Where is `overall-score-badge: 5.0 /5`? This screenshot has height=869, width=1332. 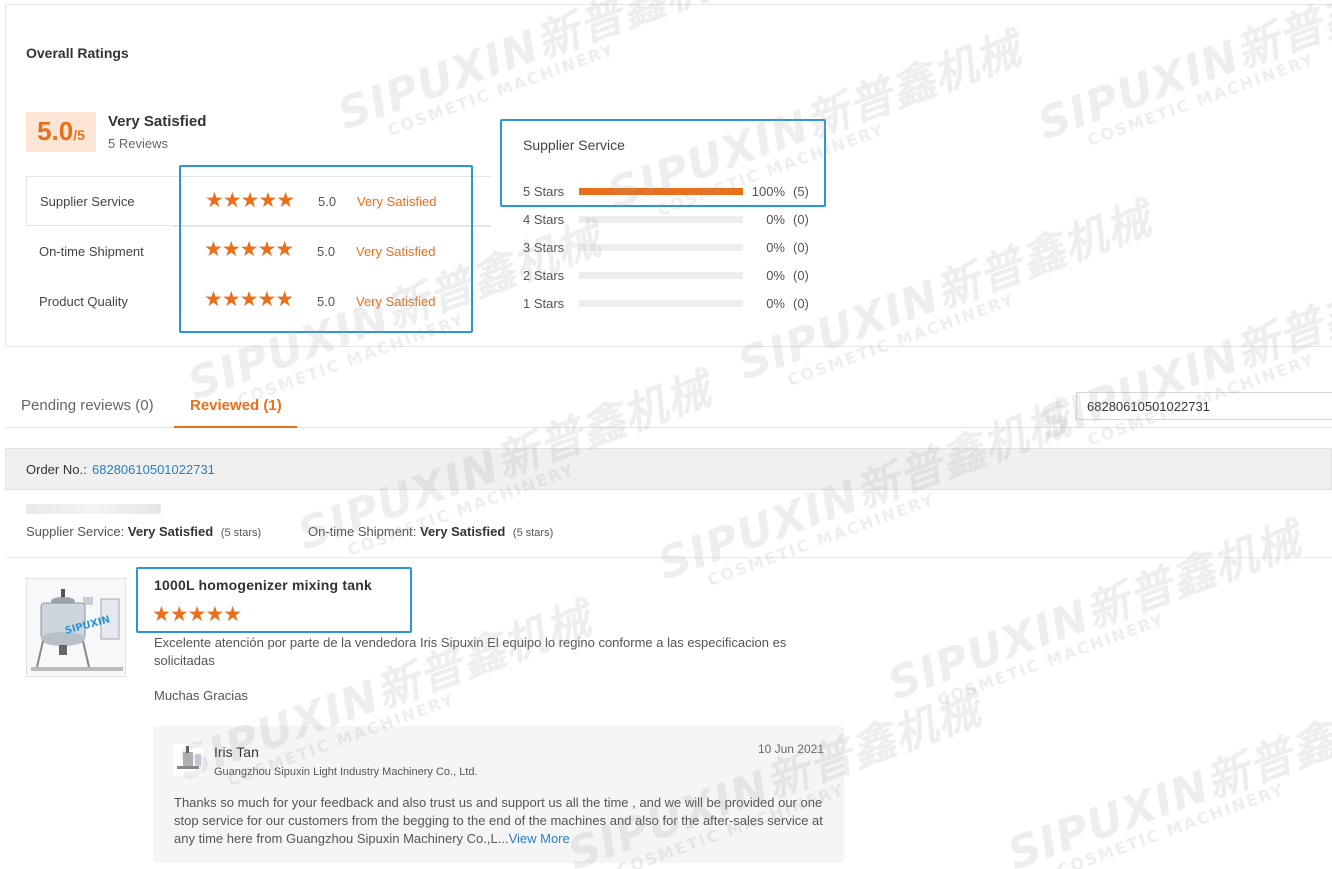
overall-score-badge: 5.0 /5 is located at coordinates (61, 132).